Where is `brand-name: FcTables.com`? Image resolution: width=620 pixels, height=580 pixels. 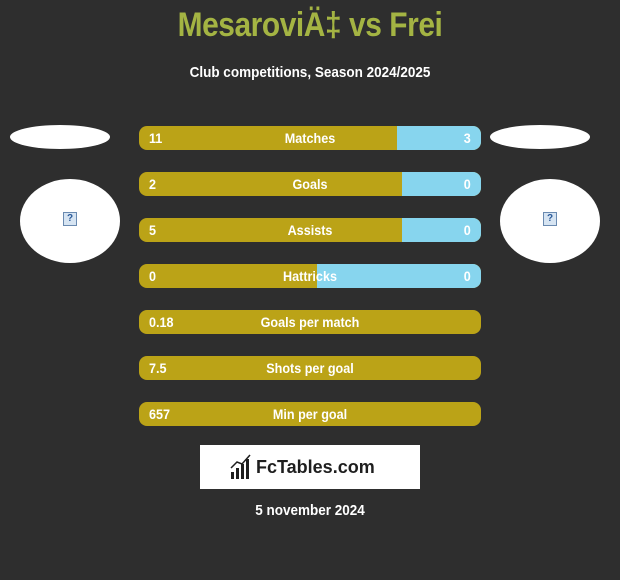
brand-name: FcTables.com is located at coordinates (315, 467).